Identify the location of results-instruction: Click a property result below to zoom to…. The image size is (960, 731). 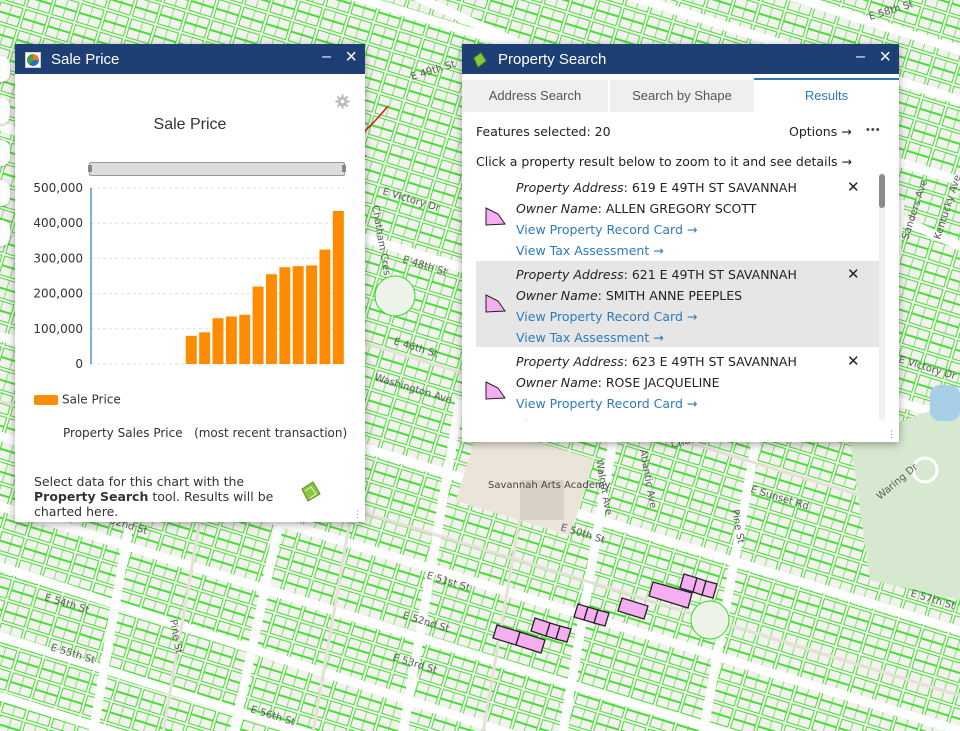
(664, 161).